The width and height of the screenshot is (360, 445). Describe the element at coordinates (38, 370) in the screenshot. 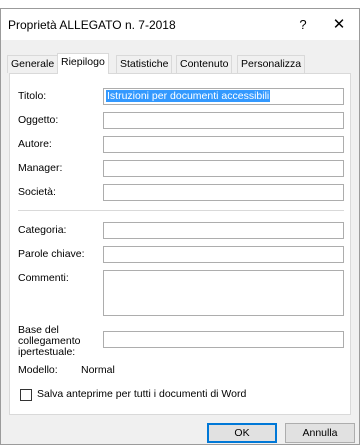

I see `modello-label: Modello:` at that location.